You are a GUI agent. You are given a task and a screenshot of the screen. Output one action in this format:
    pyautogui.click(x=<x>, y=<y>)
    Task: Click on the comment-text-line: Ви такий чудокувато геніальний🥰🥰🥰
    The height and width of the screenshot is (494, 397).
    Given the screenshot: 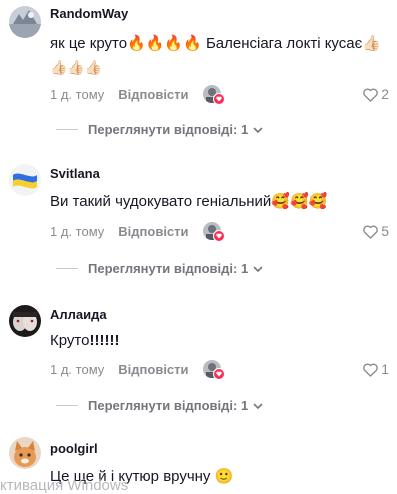 What is the action you would take?
    pyautogui.click(x=189, y=201)
    